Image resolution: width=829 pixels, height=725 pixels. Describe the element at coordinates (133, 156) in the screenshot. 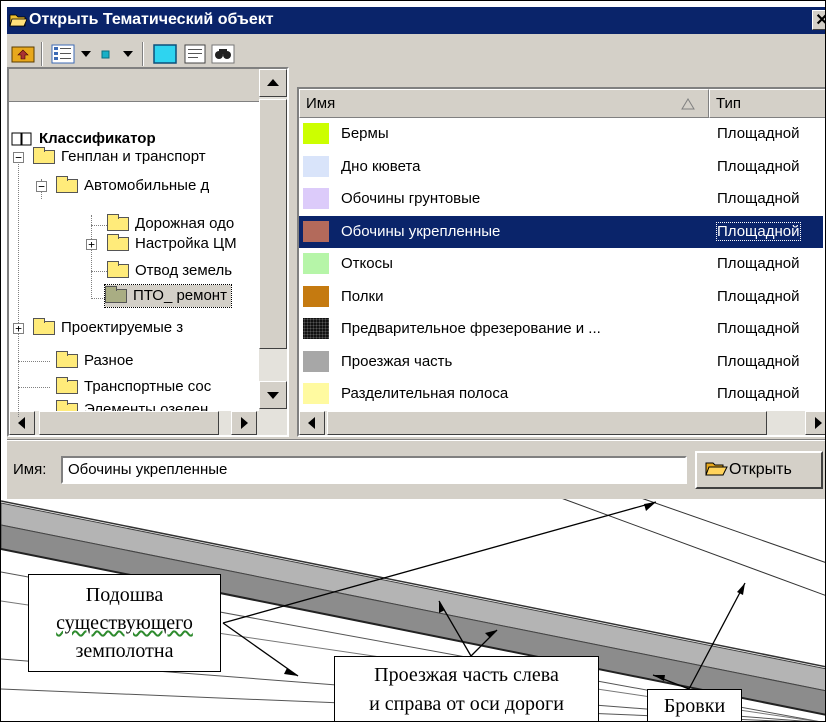

I see `tree-item-label: Генплан и транспорт` at that location.